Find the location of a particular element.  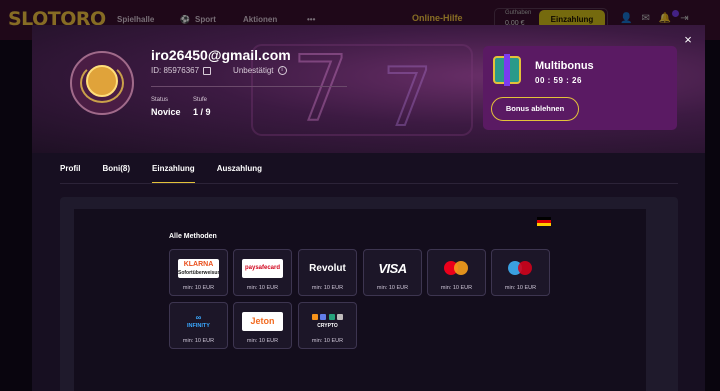

maestro-logo is located at coordinates (520, 268).